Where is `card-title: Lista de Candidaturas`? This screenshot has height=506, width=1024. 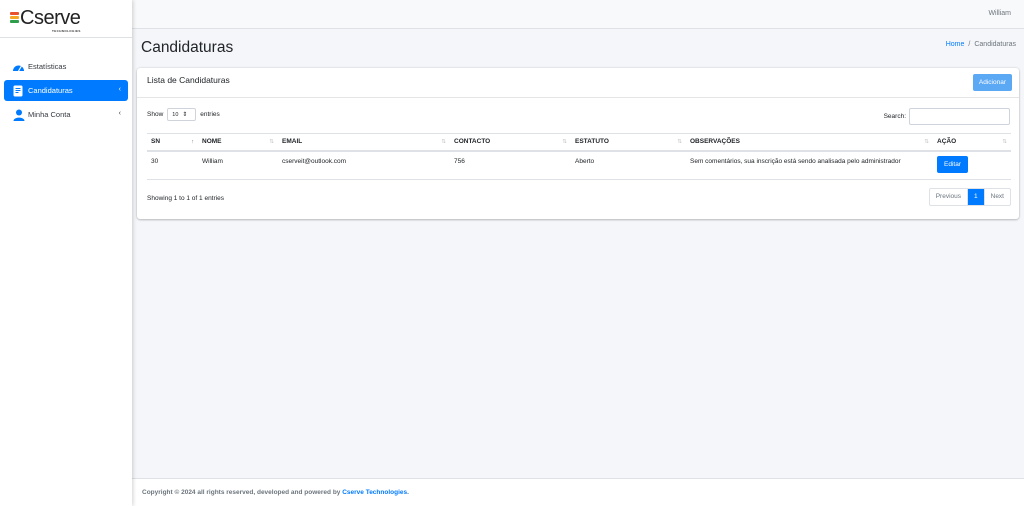 card-title: Lista de Candidaturas is located at coordinates (188, 80).